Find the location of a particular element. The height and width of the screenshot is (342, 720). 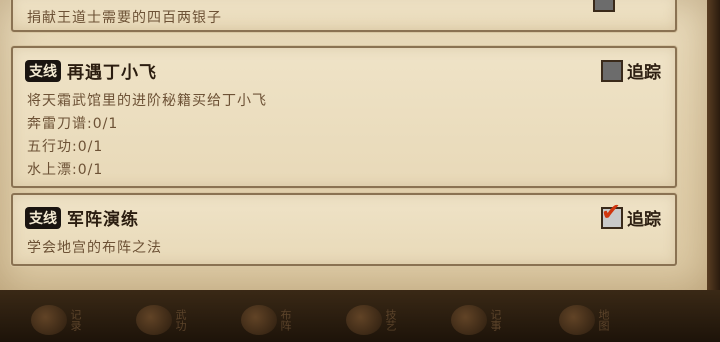

nav-布阵: 布阵 is located at coordinates (266, 320).